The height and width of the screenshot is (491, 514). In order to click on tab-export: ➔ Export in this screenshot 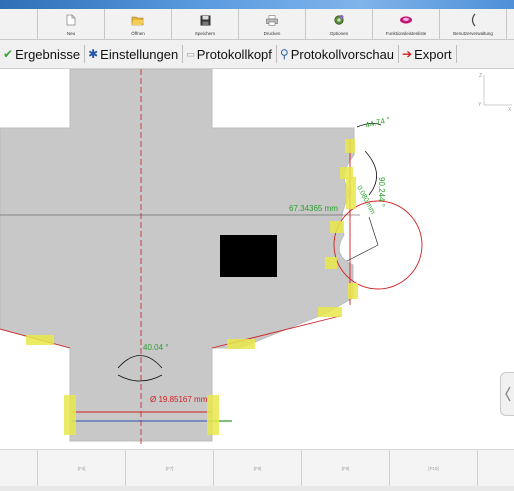, I will do `click(428, 54)`.